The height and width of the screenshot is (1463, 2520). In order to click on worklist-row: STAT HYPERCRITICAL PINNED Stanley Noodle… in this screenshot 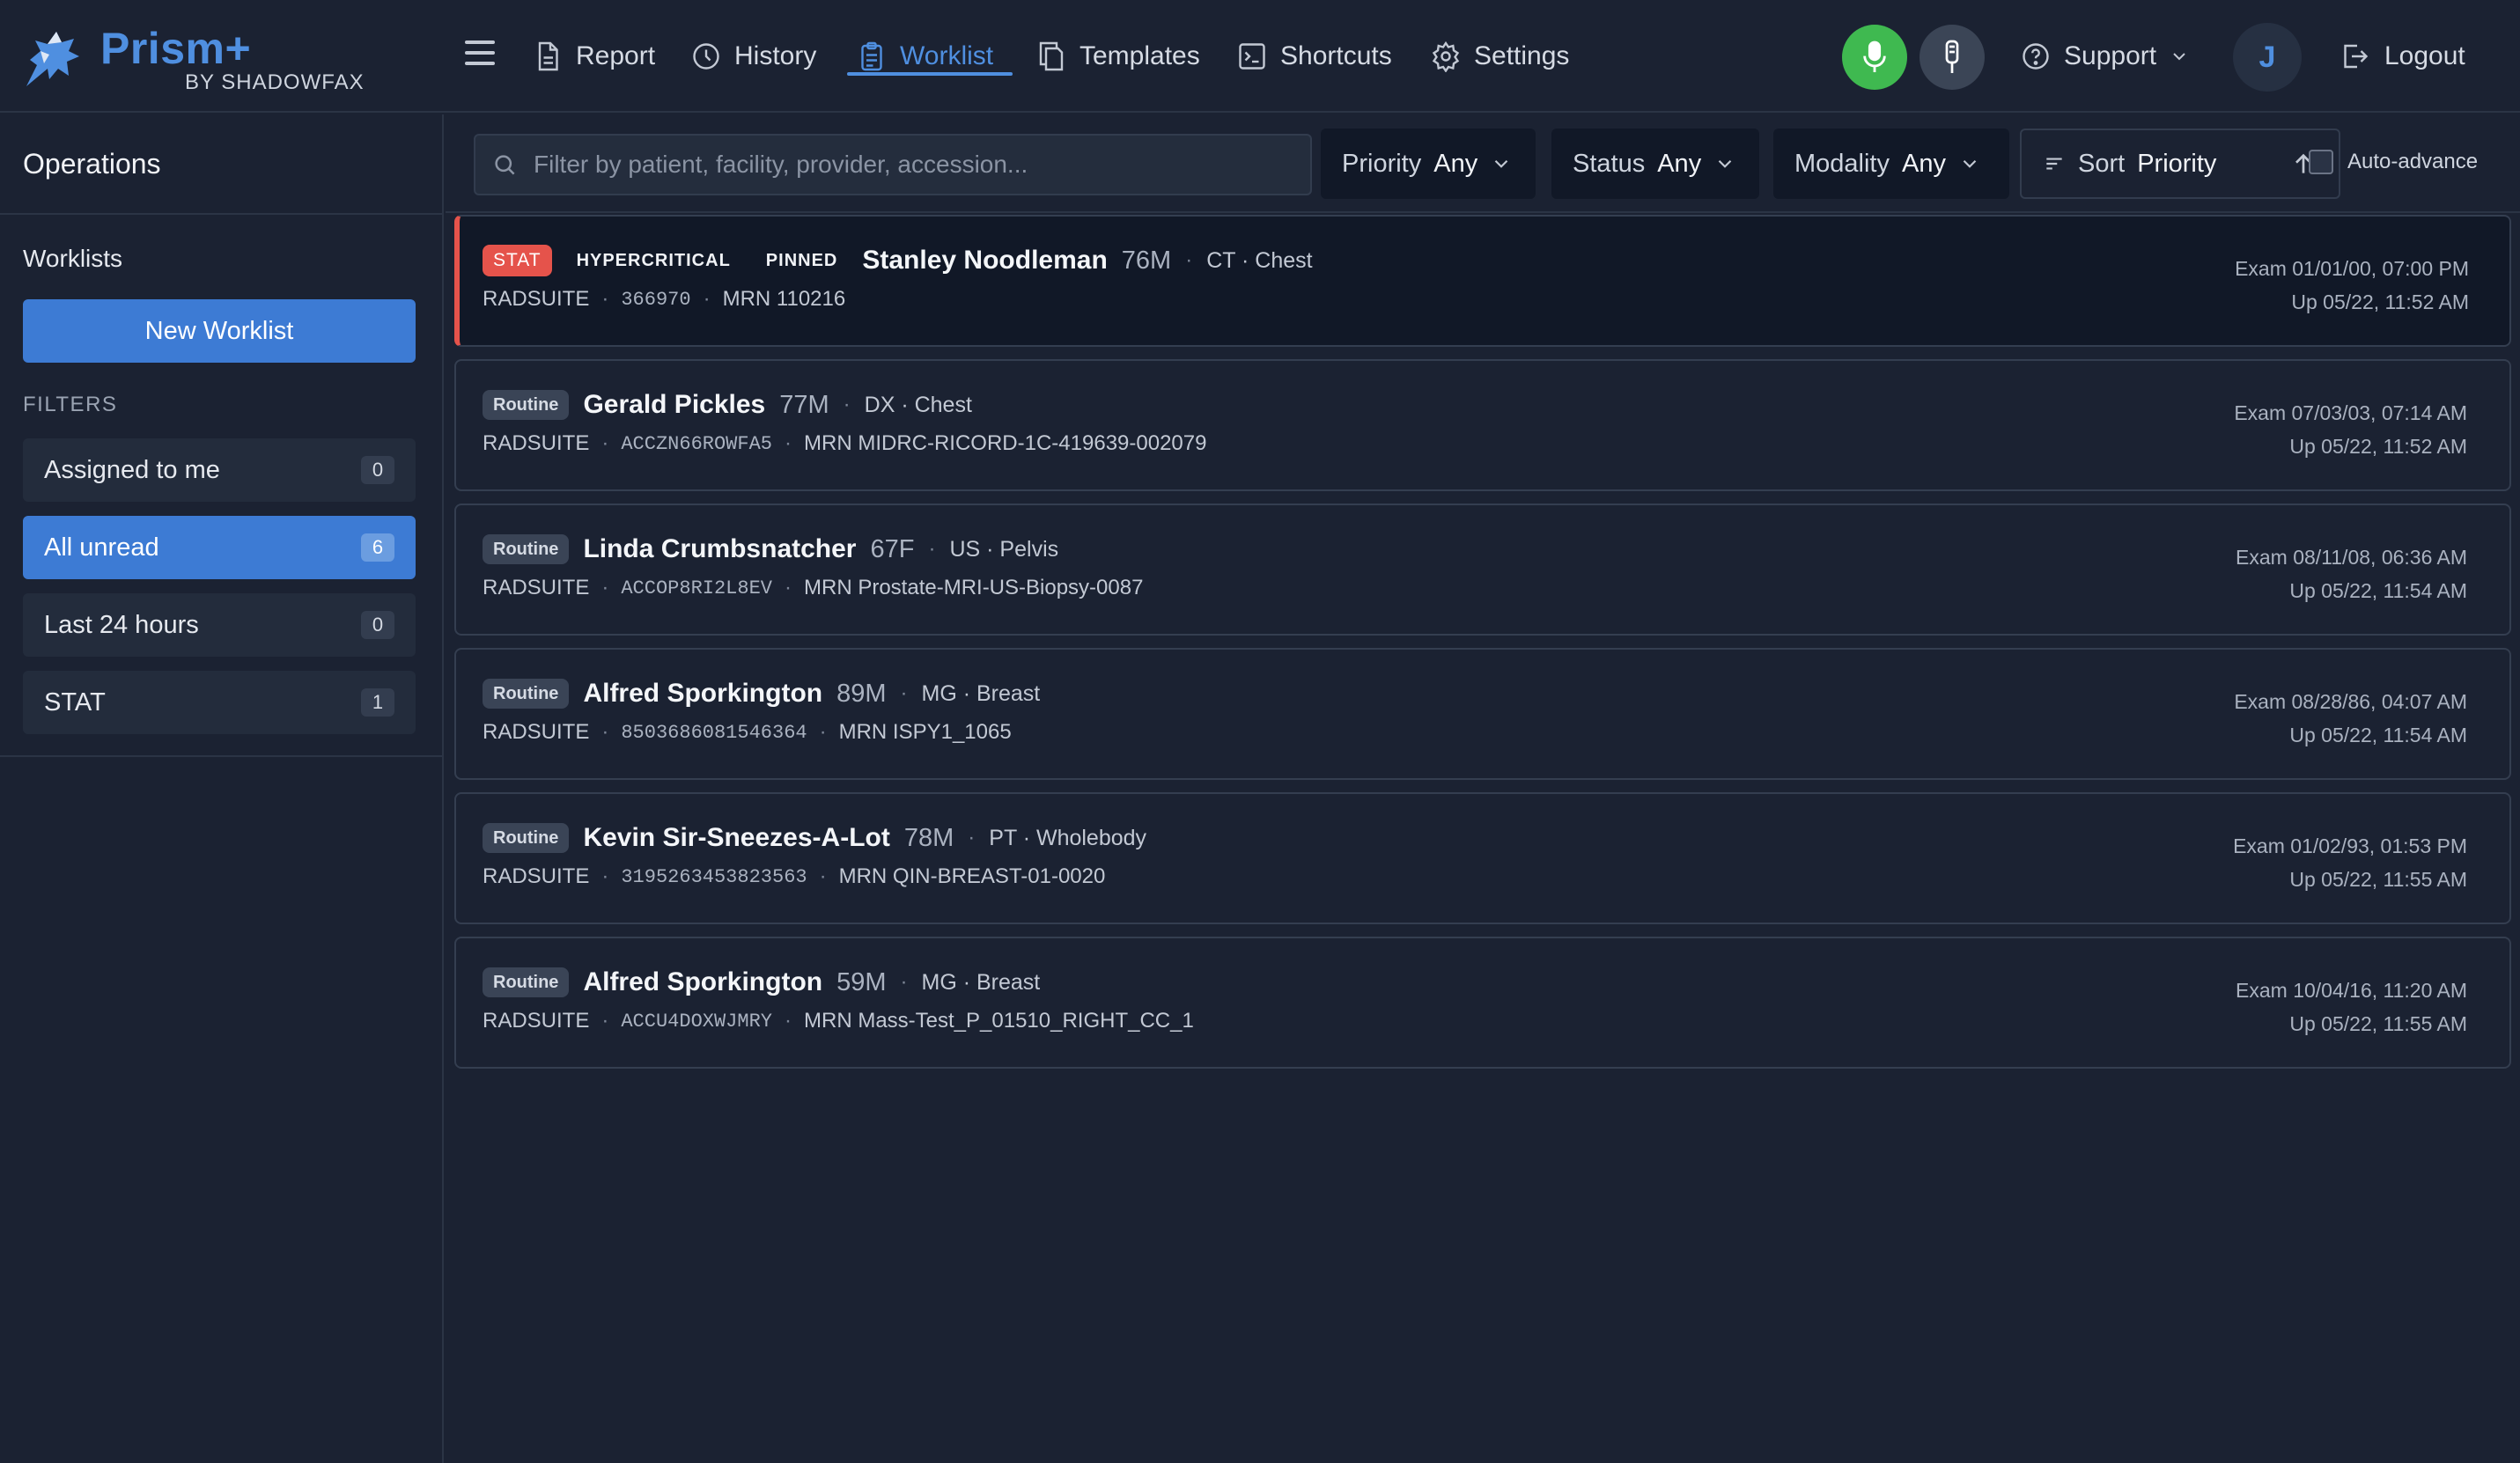, I will do `click(1482, 281)`.